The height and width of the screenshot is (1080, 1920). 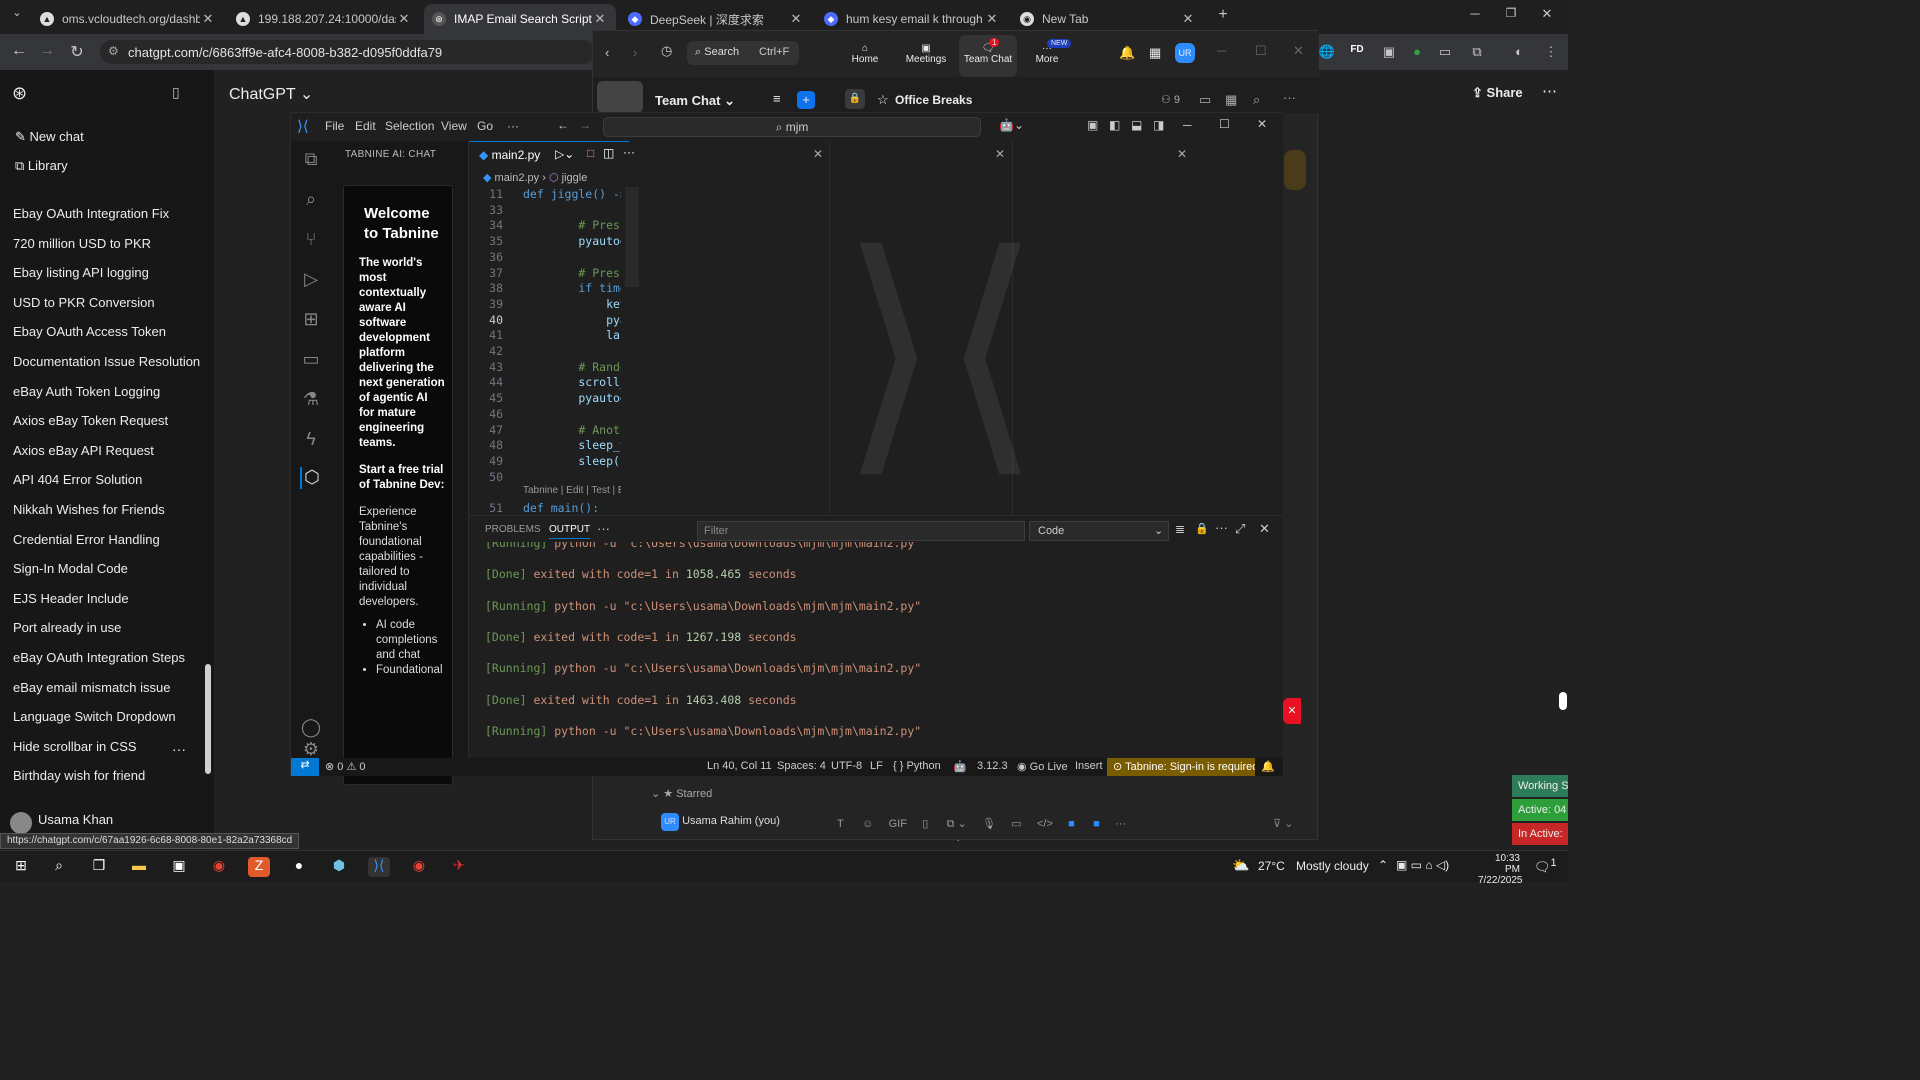 I want to click on menu-item: Go, so click(x=485, y=126).